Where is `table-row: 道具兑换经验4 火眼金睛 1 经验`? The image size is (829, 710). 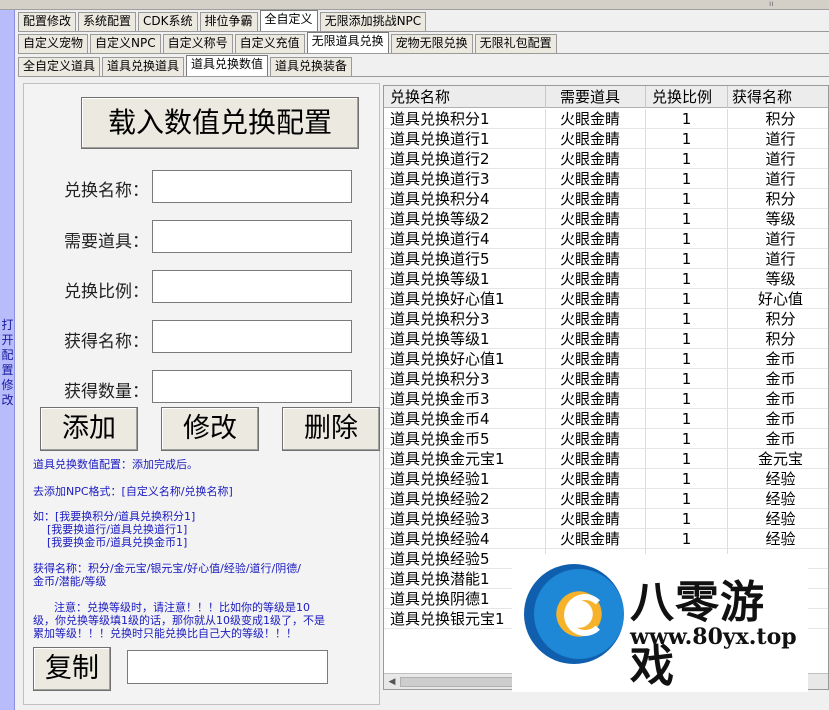
table-row: 道具兑换经验4 火眼金睛 1 经验 is located at coordinates (606, 539).